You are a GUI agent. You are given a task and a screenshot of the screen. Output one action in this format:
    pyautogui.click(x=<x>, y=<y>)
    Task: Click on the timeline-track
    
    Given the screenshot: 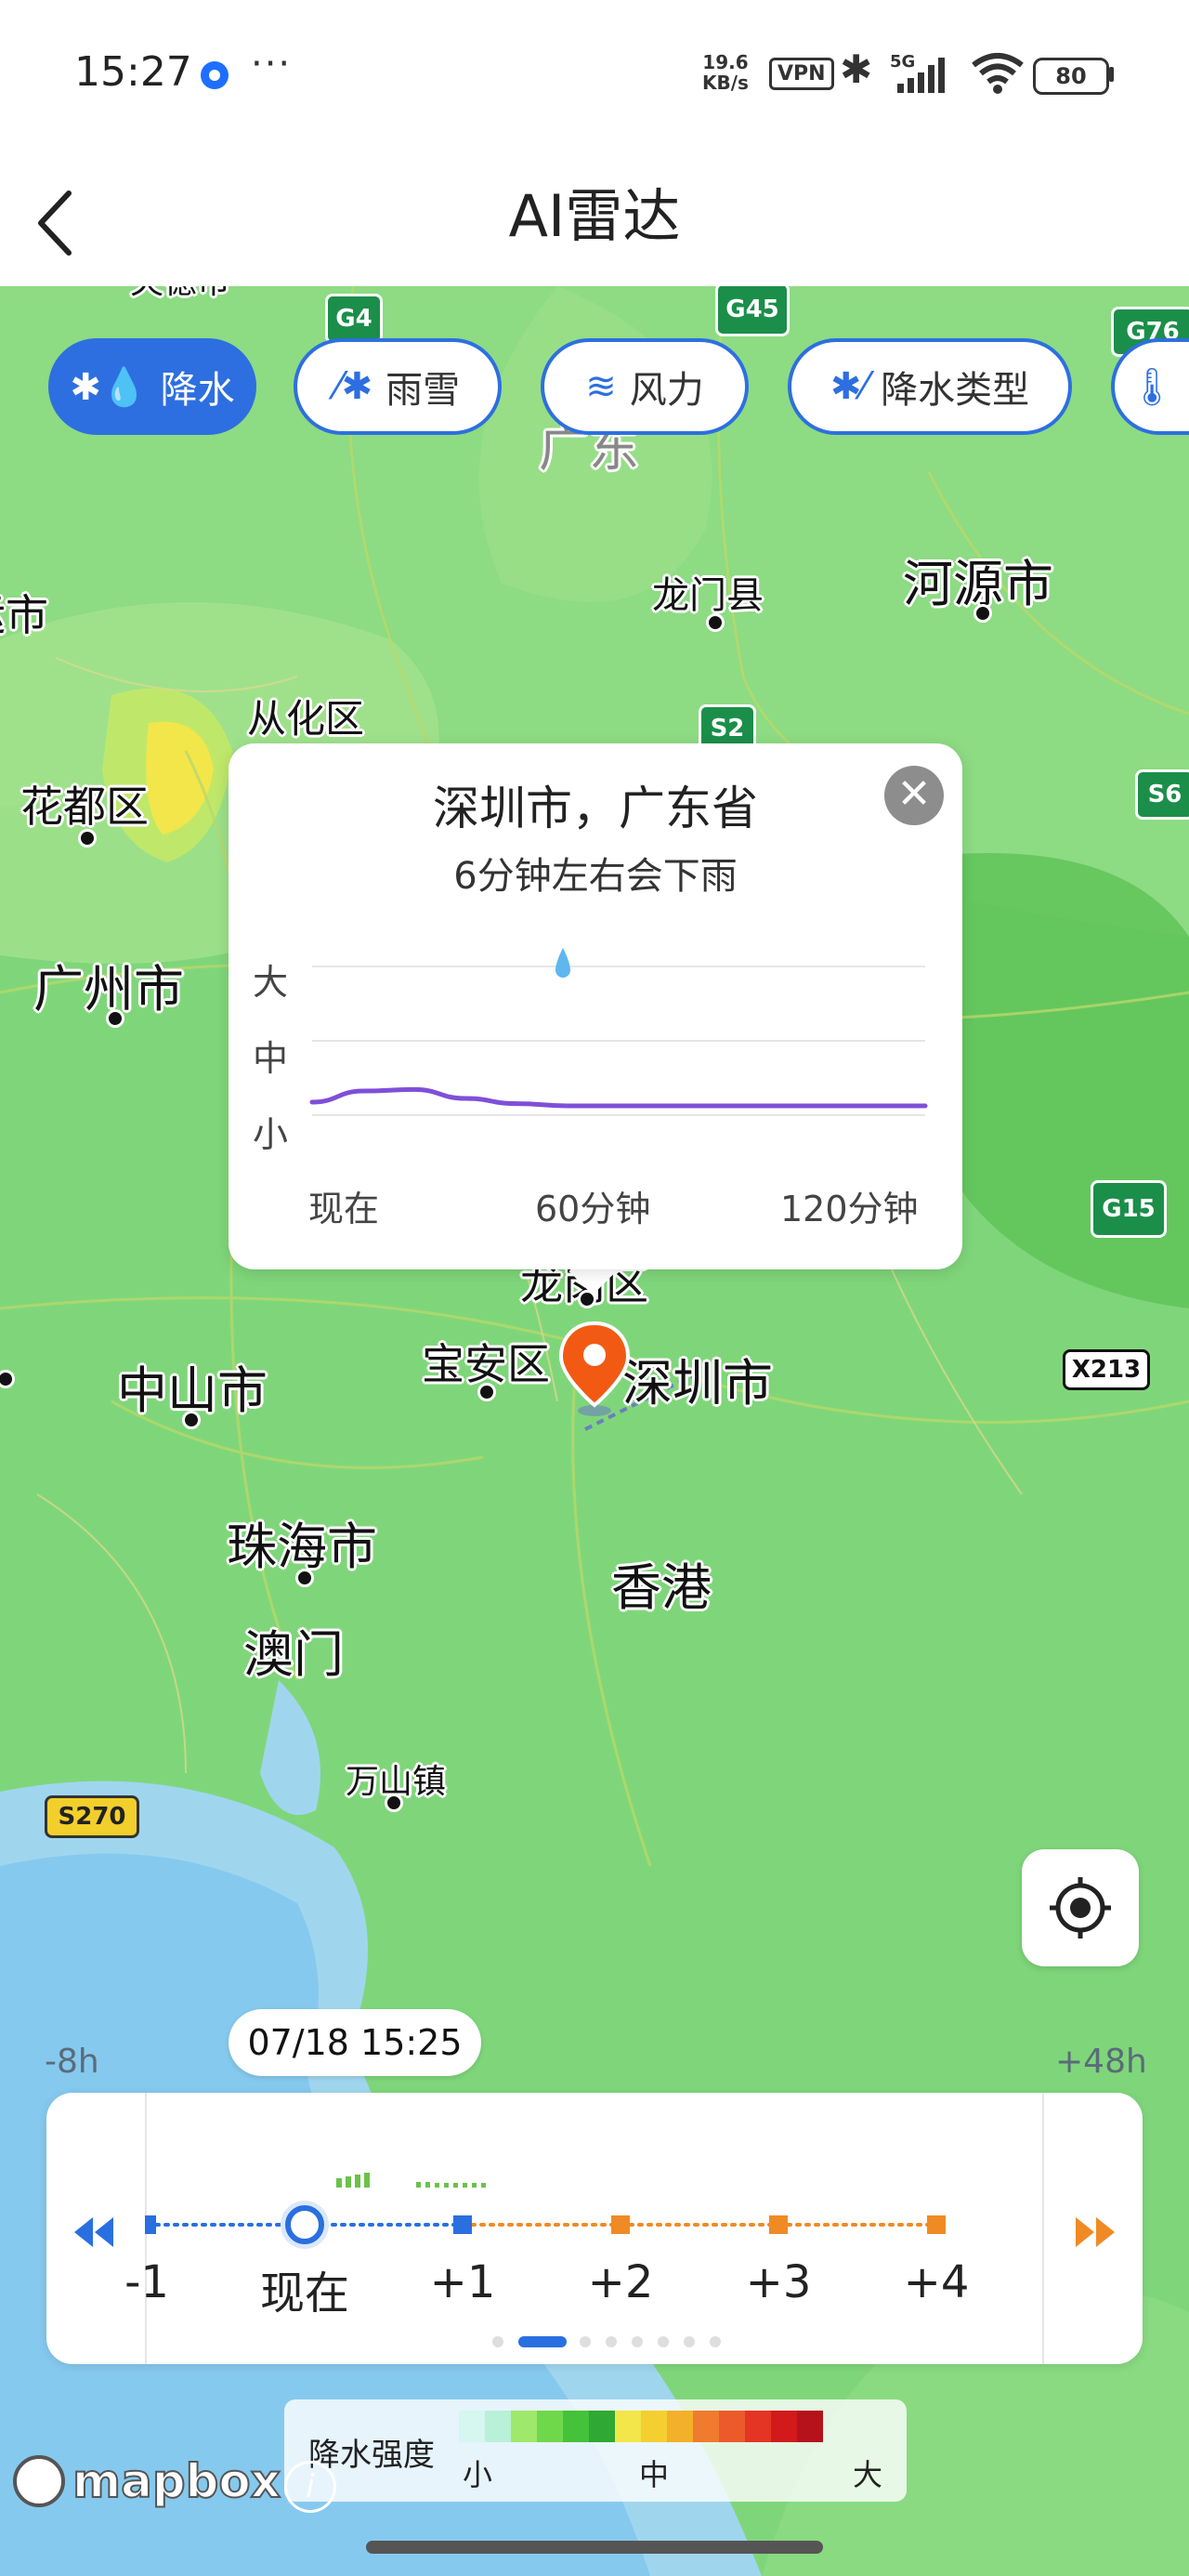 What is the action you would take?
    pyautogui.click(x=545, y=2211)
    